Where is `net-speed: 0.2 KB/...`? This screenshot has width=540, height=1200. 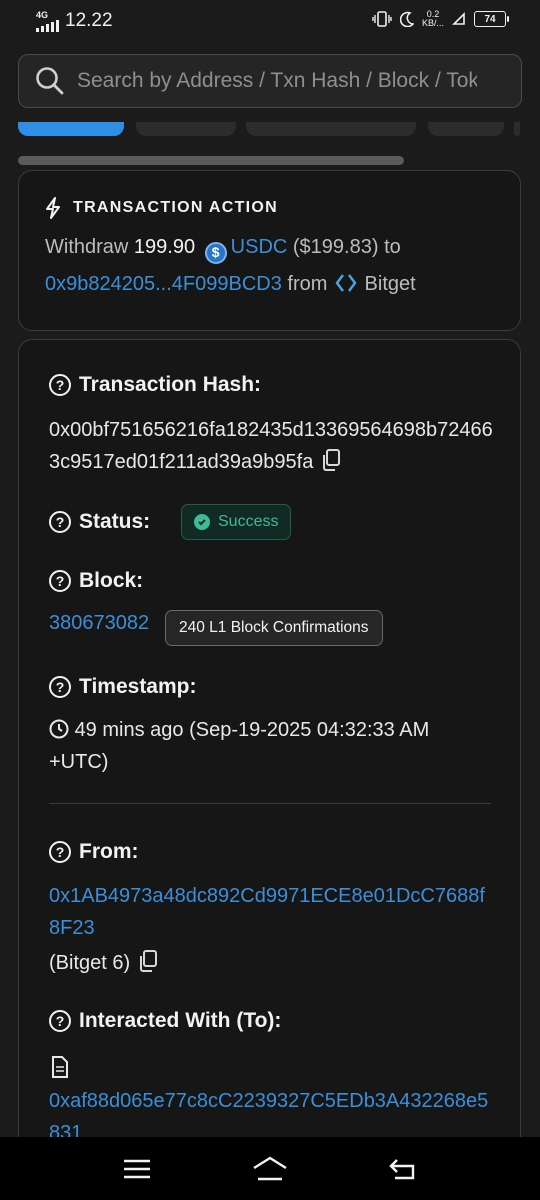
net-speed: 0.2 KB/... is located at coordinates (432, 18).